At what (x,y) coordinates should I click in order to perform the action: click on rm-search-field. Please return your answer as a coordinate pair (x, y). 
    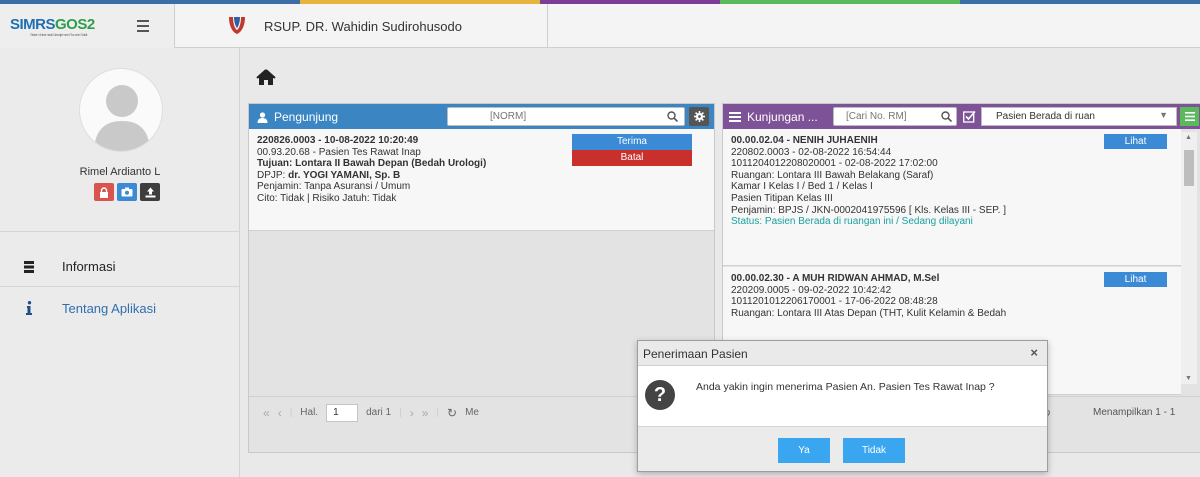
    Looking at the image, I should click on (895, 116).